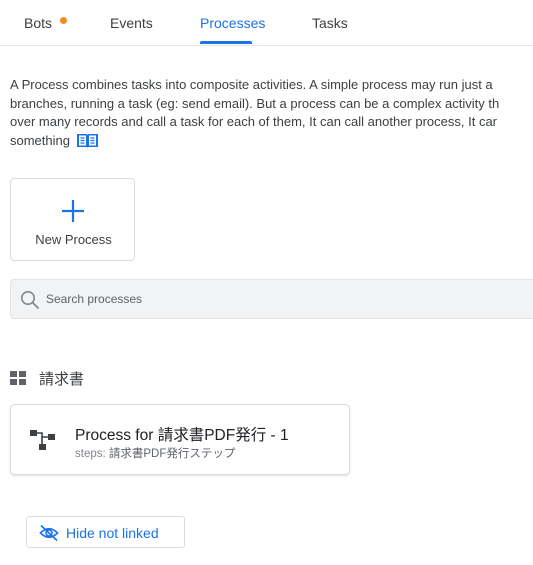 This screenshot has width=533, height=565. I want to click on notification-dot, so click(63, 20).